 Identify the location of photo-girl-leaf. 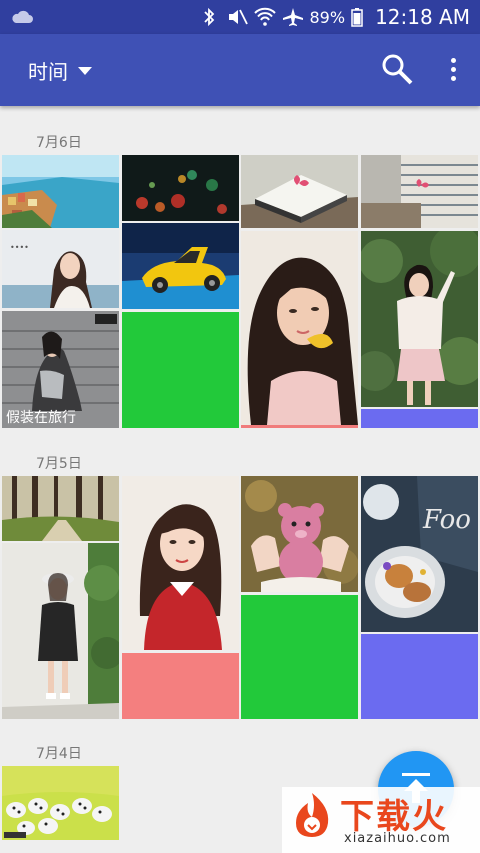
(299, 328).